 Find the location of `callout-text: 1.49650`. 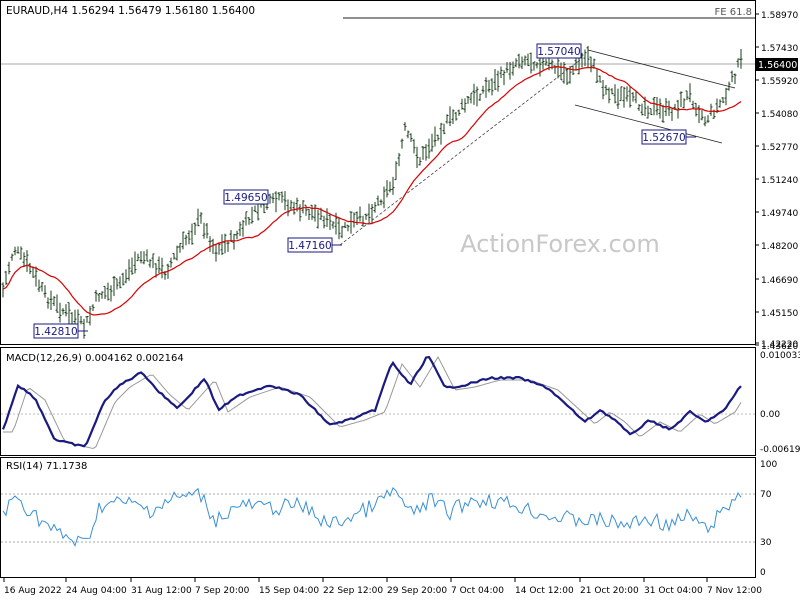

callout-text: 1.49650 is located at coordinates (245, 198).